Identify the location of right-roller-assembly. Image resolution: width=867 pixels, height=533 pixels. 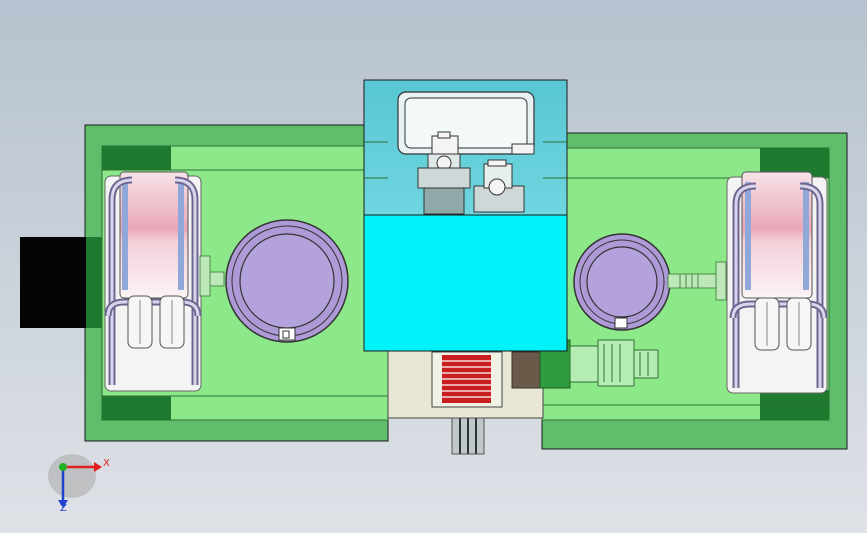
(777, 282).